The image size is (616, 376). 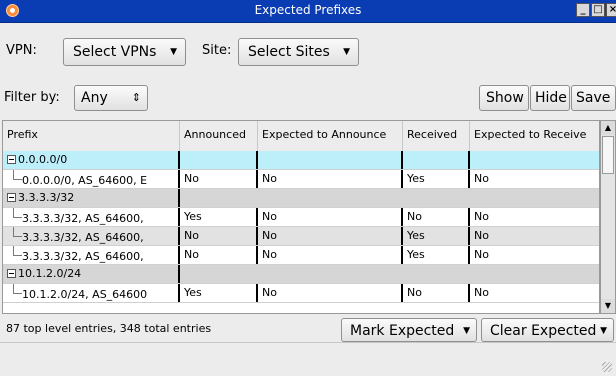 What do you see at coordinates (598, 10) in the screenshot?
I see `maximize-button: □` at bounding box center [598, 10].